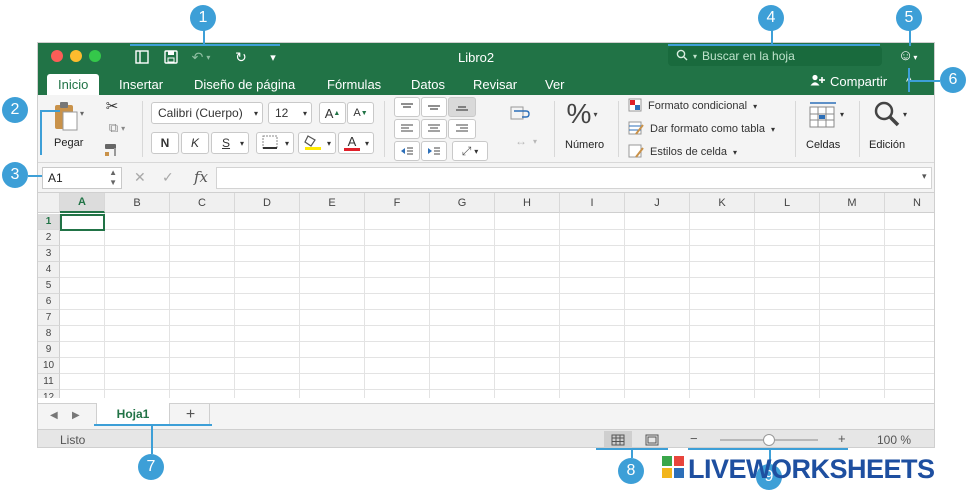 This screenshot has height=490, width=970. Describe the element at coordinates (466, 150) in the screenshot. I see `text-orientation-icon: ⤢` at that location.